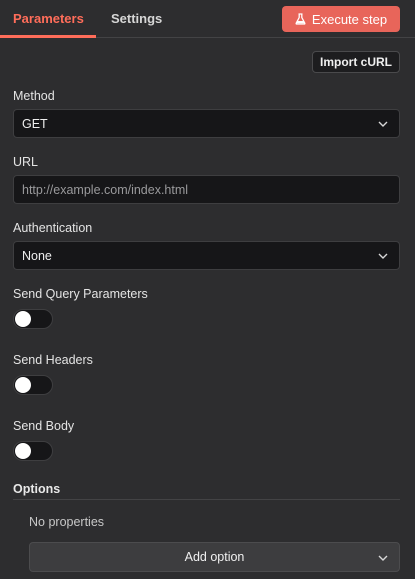  Describe the element at coordinates (26, 162) in the screenshot. I see `url-label: URL` at that location.